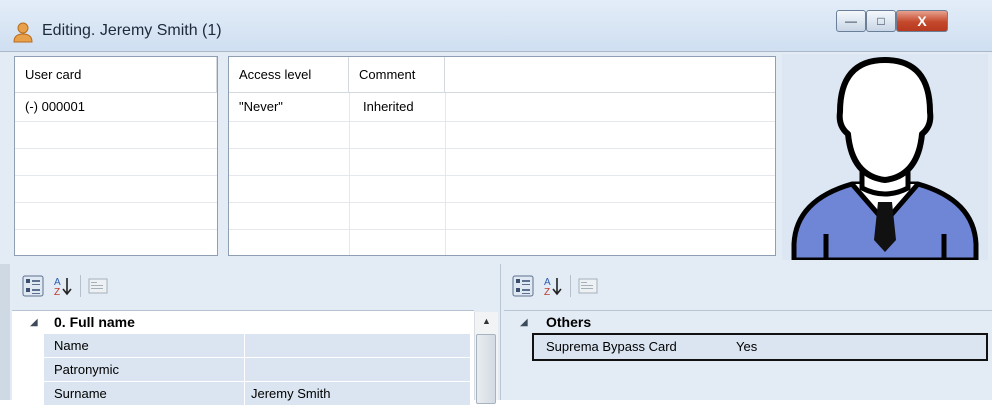 The image size is (992, 406). Describe the element at coordinates (116, 156) in the screenshot. I see `user-card-grid: User card (-) 000001` at that location.